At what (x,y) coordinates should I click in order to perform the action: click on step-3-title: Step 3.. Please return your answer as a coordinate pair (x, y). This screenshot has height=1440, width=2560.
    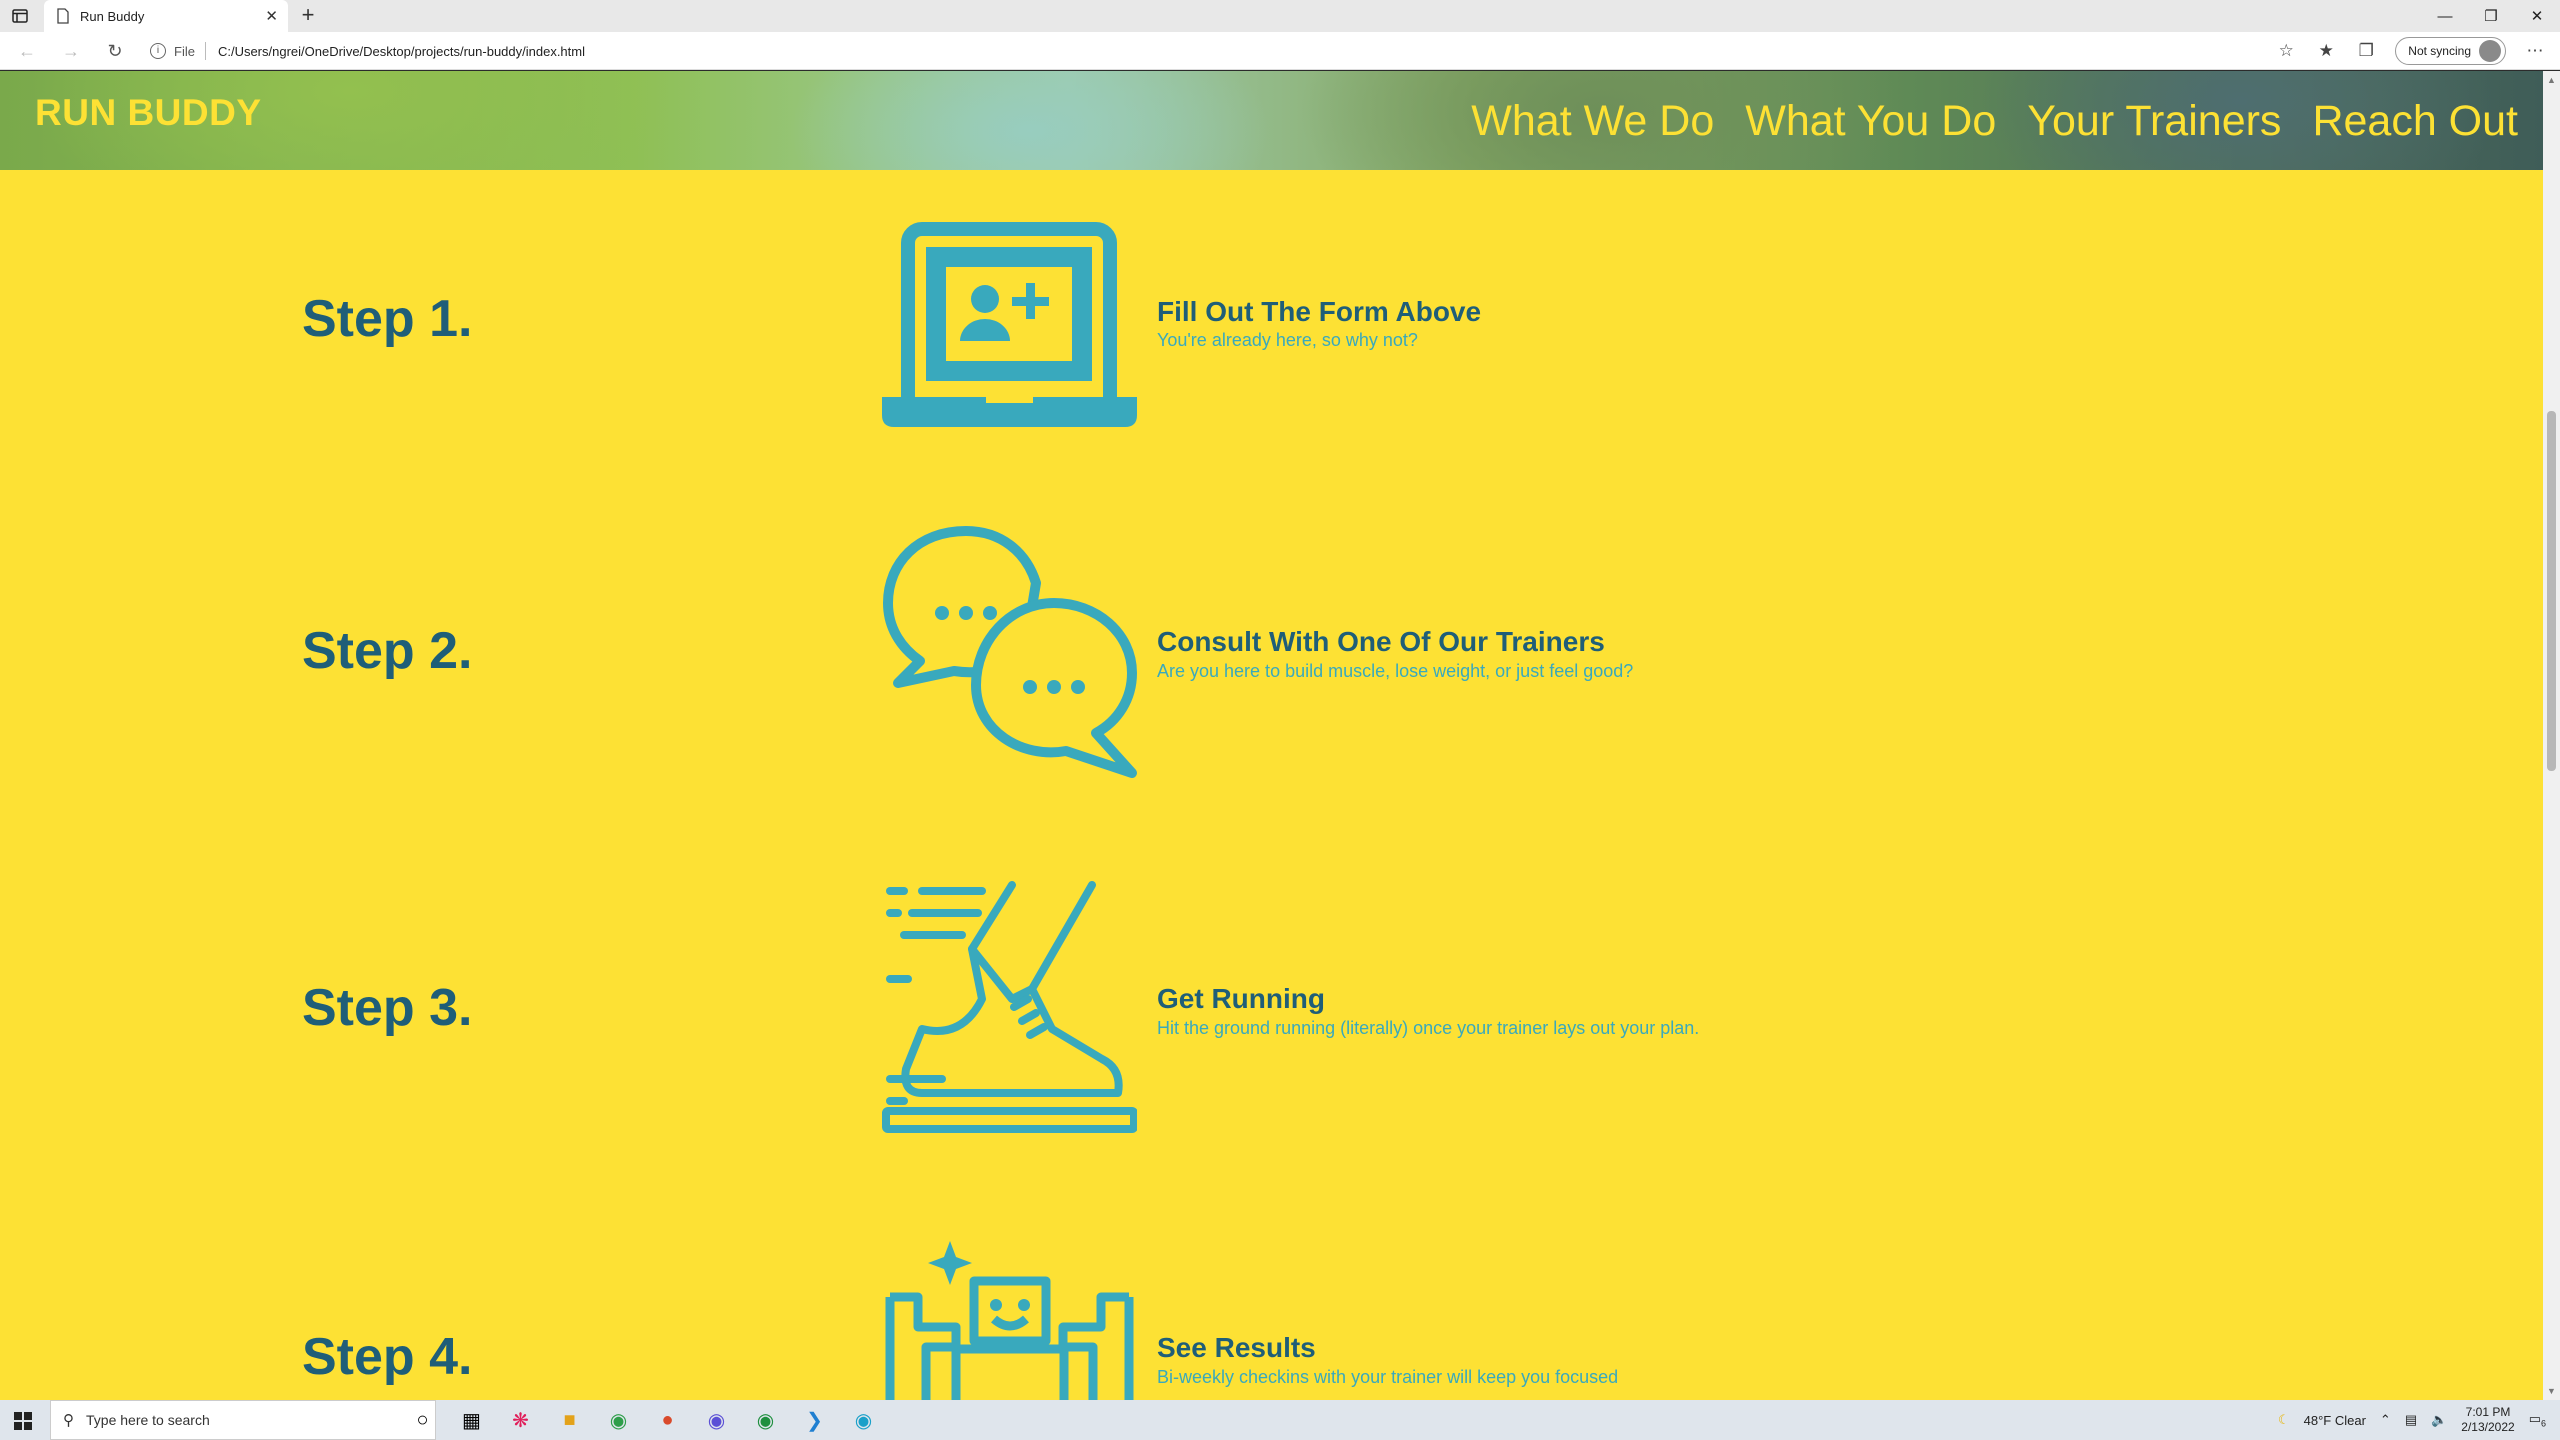
    Looking at the image, I should click on (387, 1008).